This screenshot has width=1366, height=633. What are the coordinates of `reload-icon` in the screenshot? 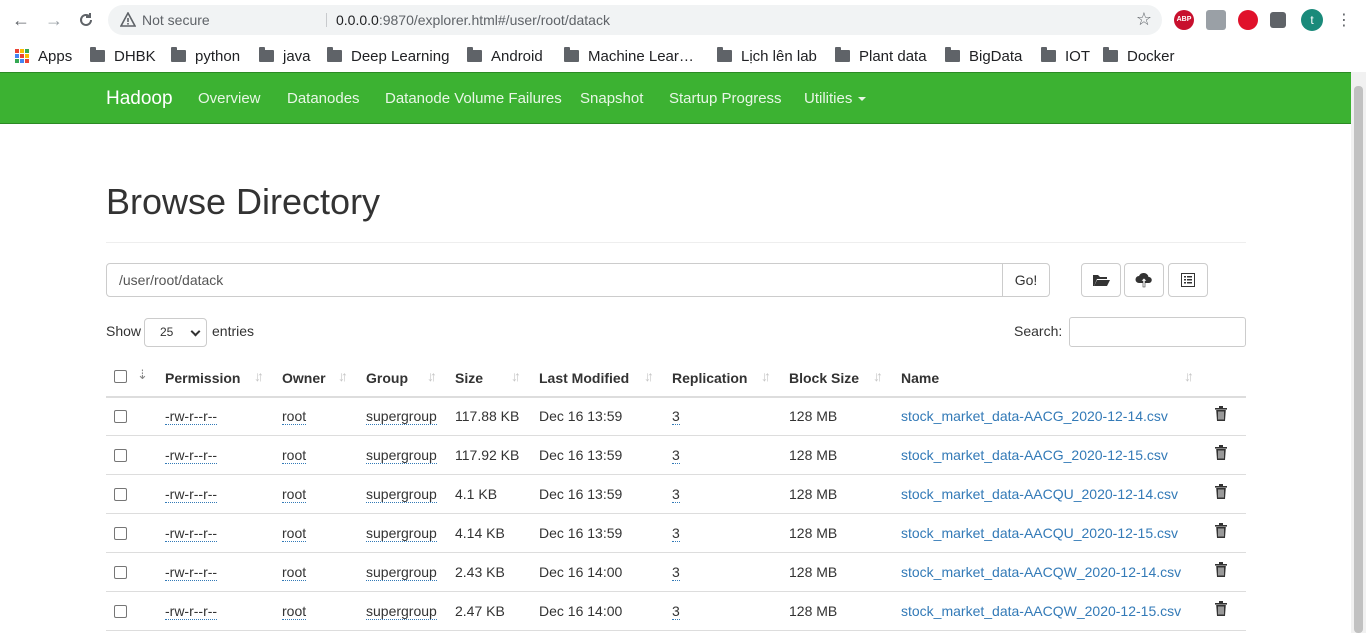 It's located at (86, 20).